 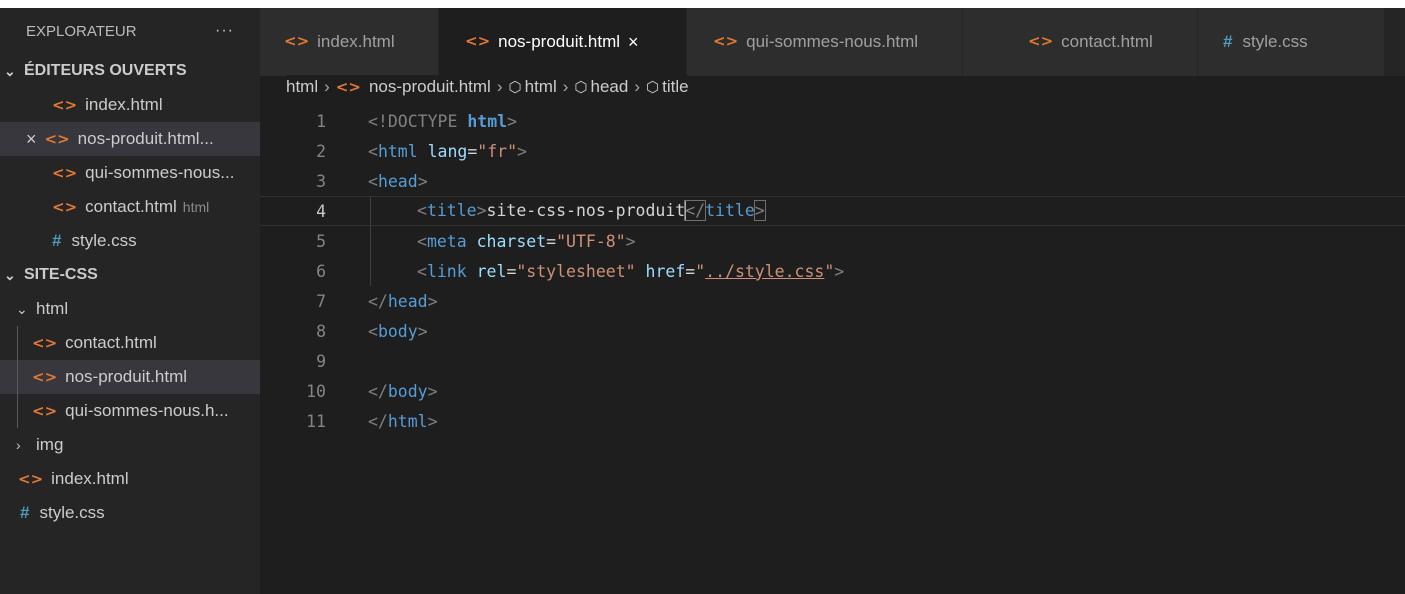 I want to click on tab-nos-produit-html: <> nos-produit.html ×, so click(x=563, y=42).